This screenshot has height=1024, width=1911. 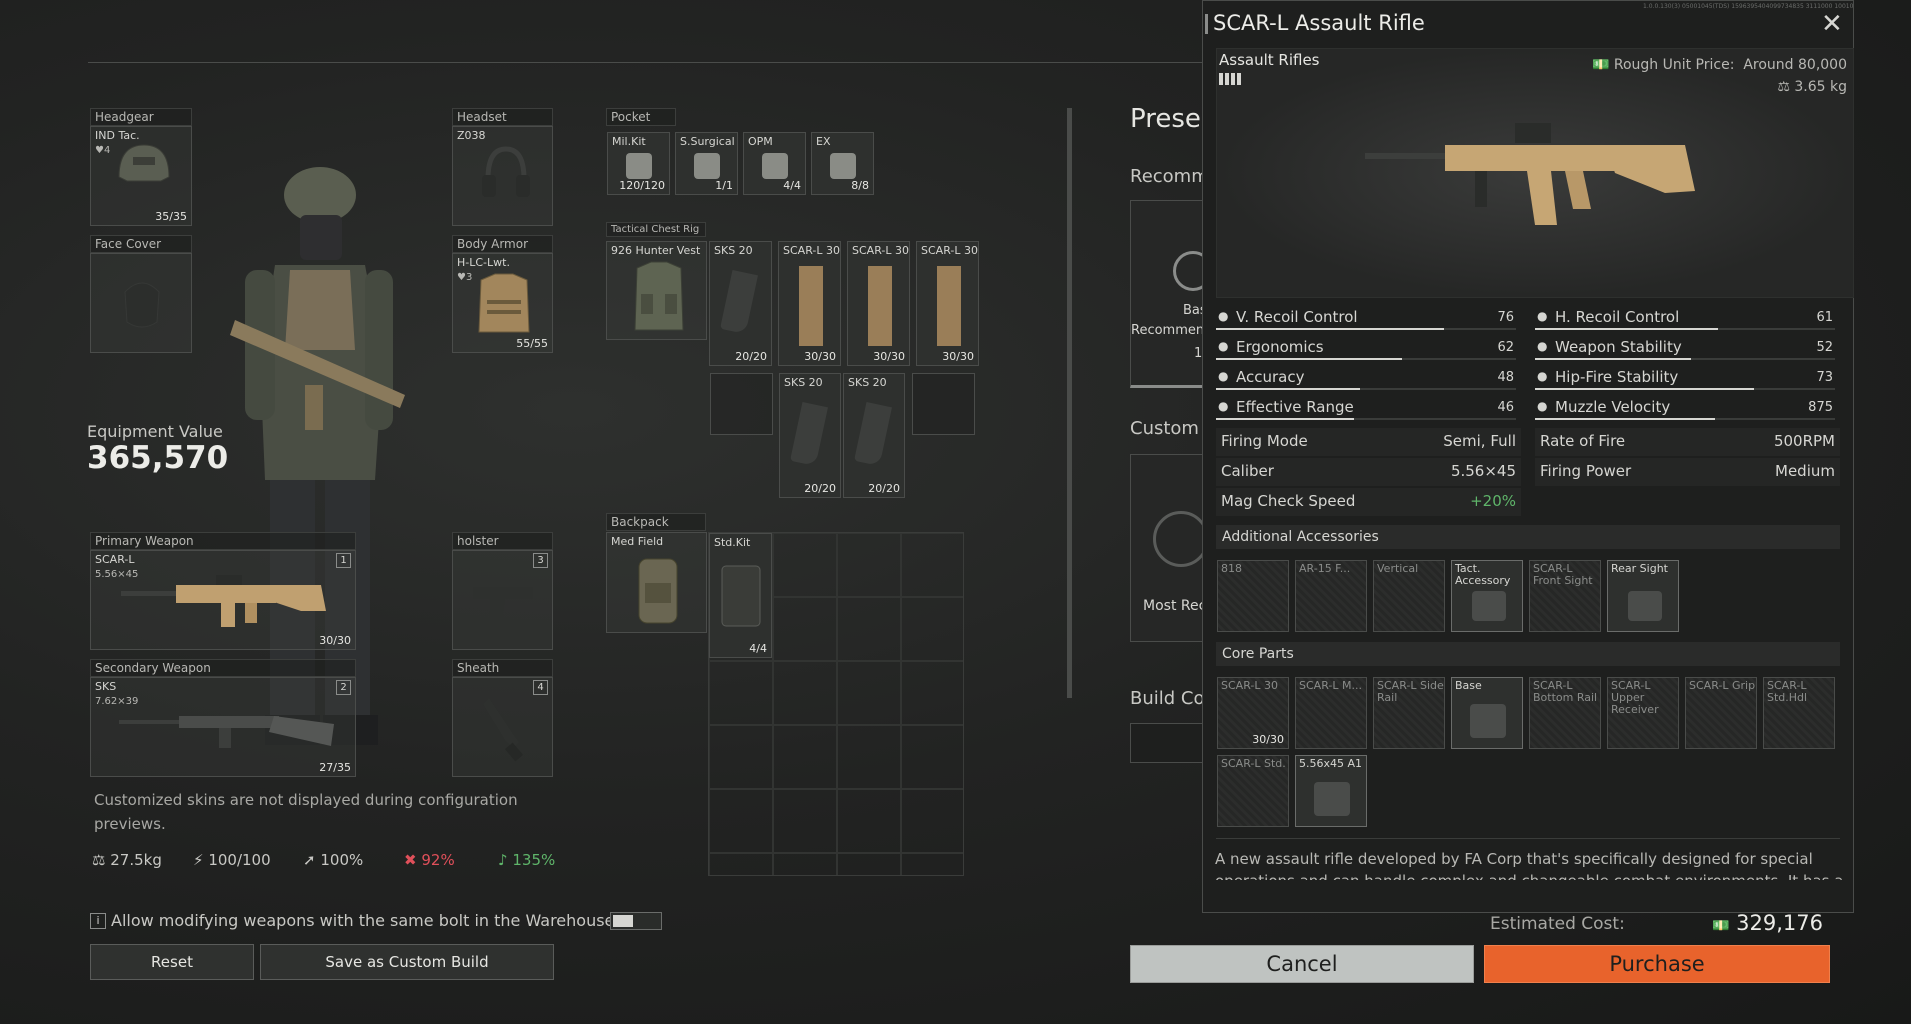 I want to click on build-code-title: Build Co, so click(x=1167, y=698).